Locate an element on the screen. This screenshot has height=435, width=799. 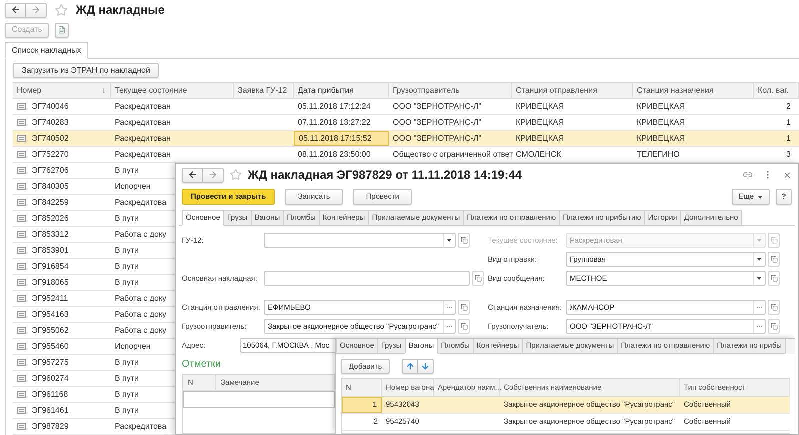
table-cell: ЭГ955460 is located at coordinates (50, 346).